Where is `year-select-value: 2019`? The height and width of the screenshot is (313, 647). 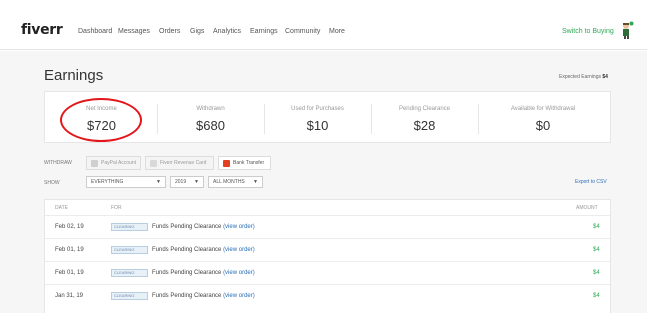
year-select-value: 2019 is located at coordinates (181, 182).